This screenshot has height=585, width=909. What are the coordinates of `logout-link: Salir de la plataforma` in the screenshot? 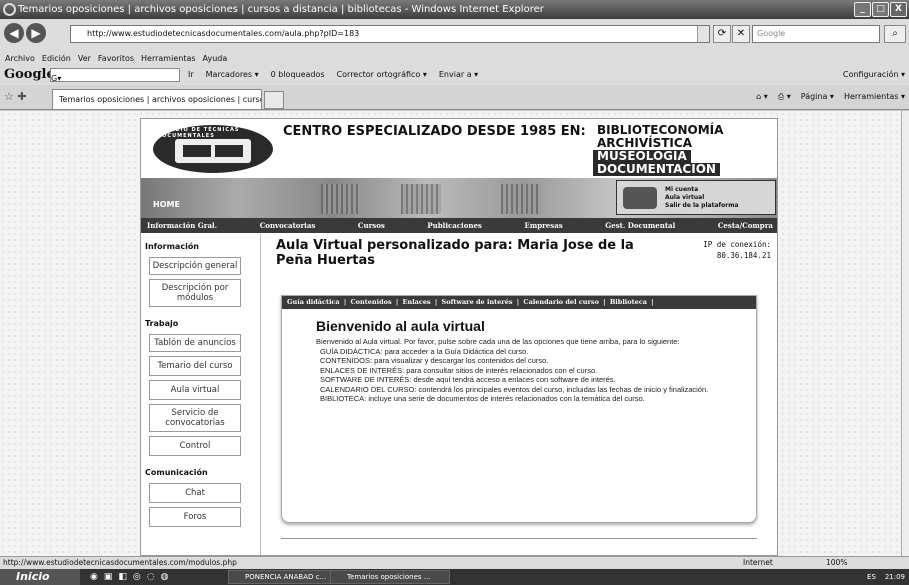 It's located at (720, 206).